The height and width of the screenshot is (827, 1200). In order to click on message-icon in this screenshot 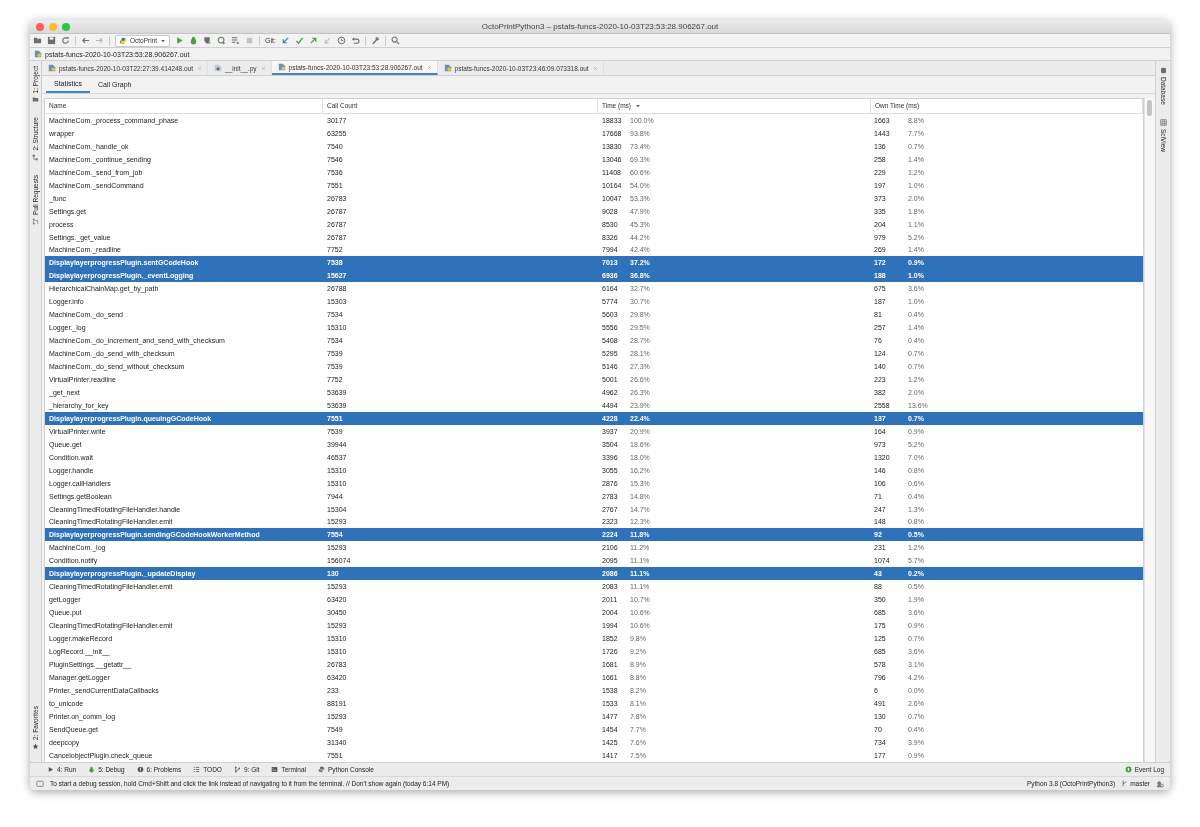, I will do `click(40, 783)`.